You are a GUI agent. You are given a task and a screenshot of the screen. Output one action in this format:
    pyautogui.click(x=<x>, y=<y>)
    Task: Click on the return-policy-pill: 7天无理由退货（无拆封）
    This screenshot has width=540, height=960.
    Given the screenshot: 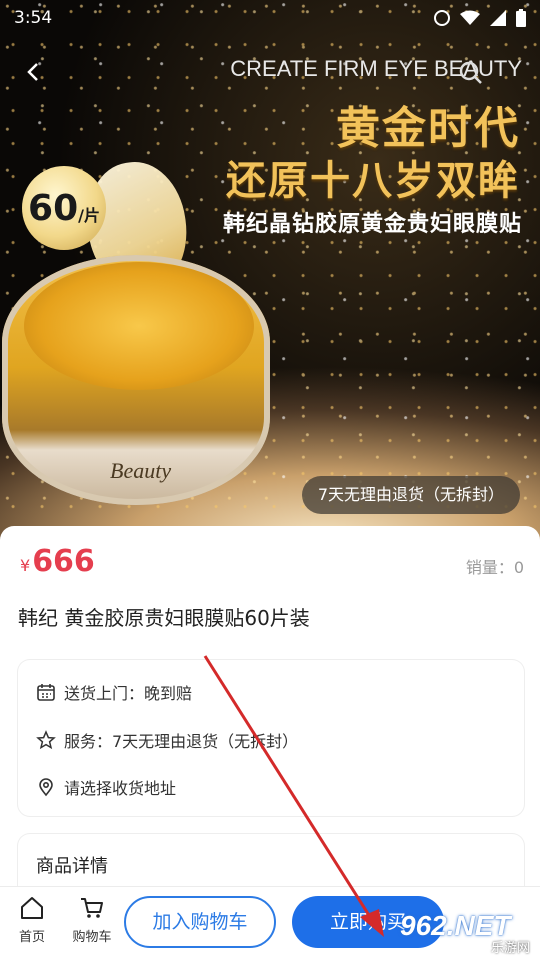 What is the action you would take?
    pyautogui.click(x=410, y=495)
    